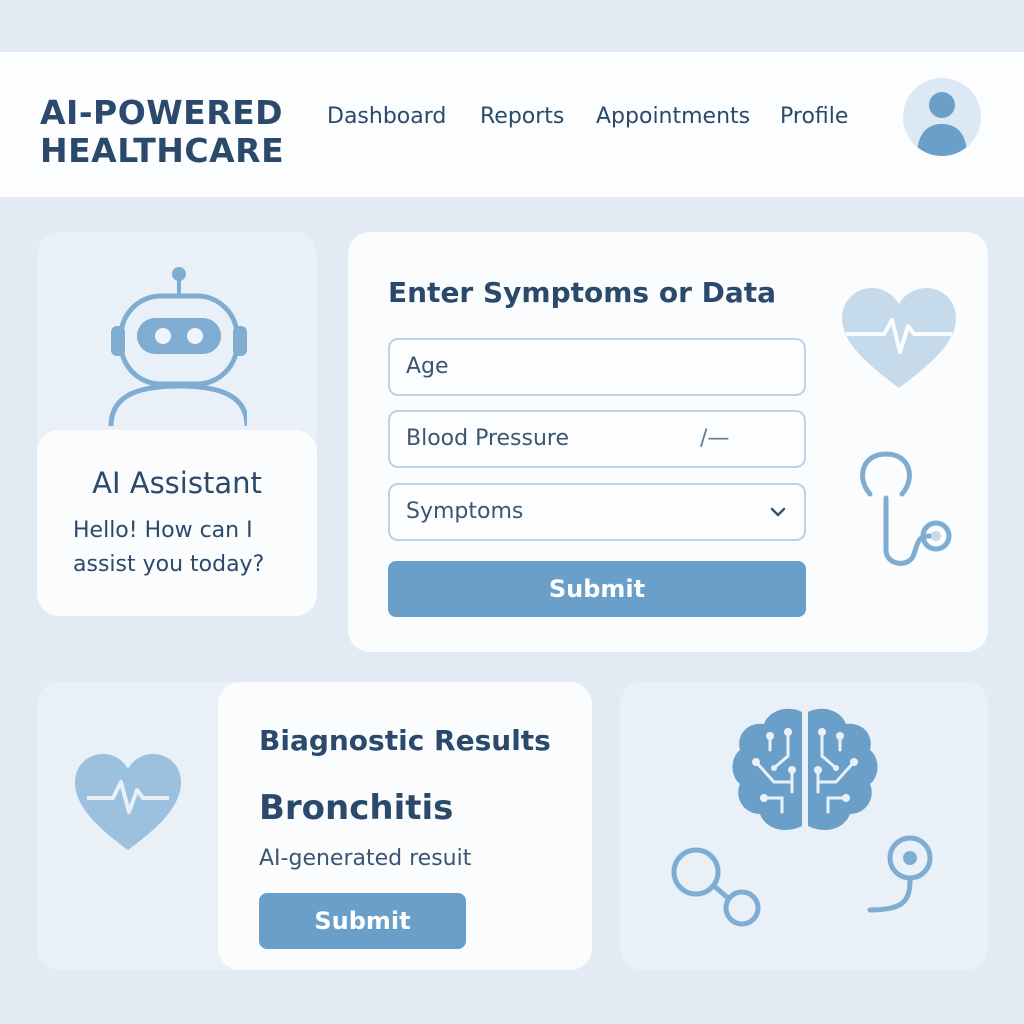 Image resolution: width=1024 pixels, height=1024 pixels. I want to click on logo-line-1: AI-POWERED, so click(162, 112).